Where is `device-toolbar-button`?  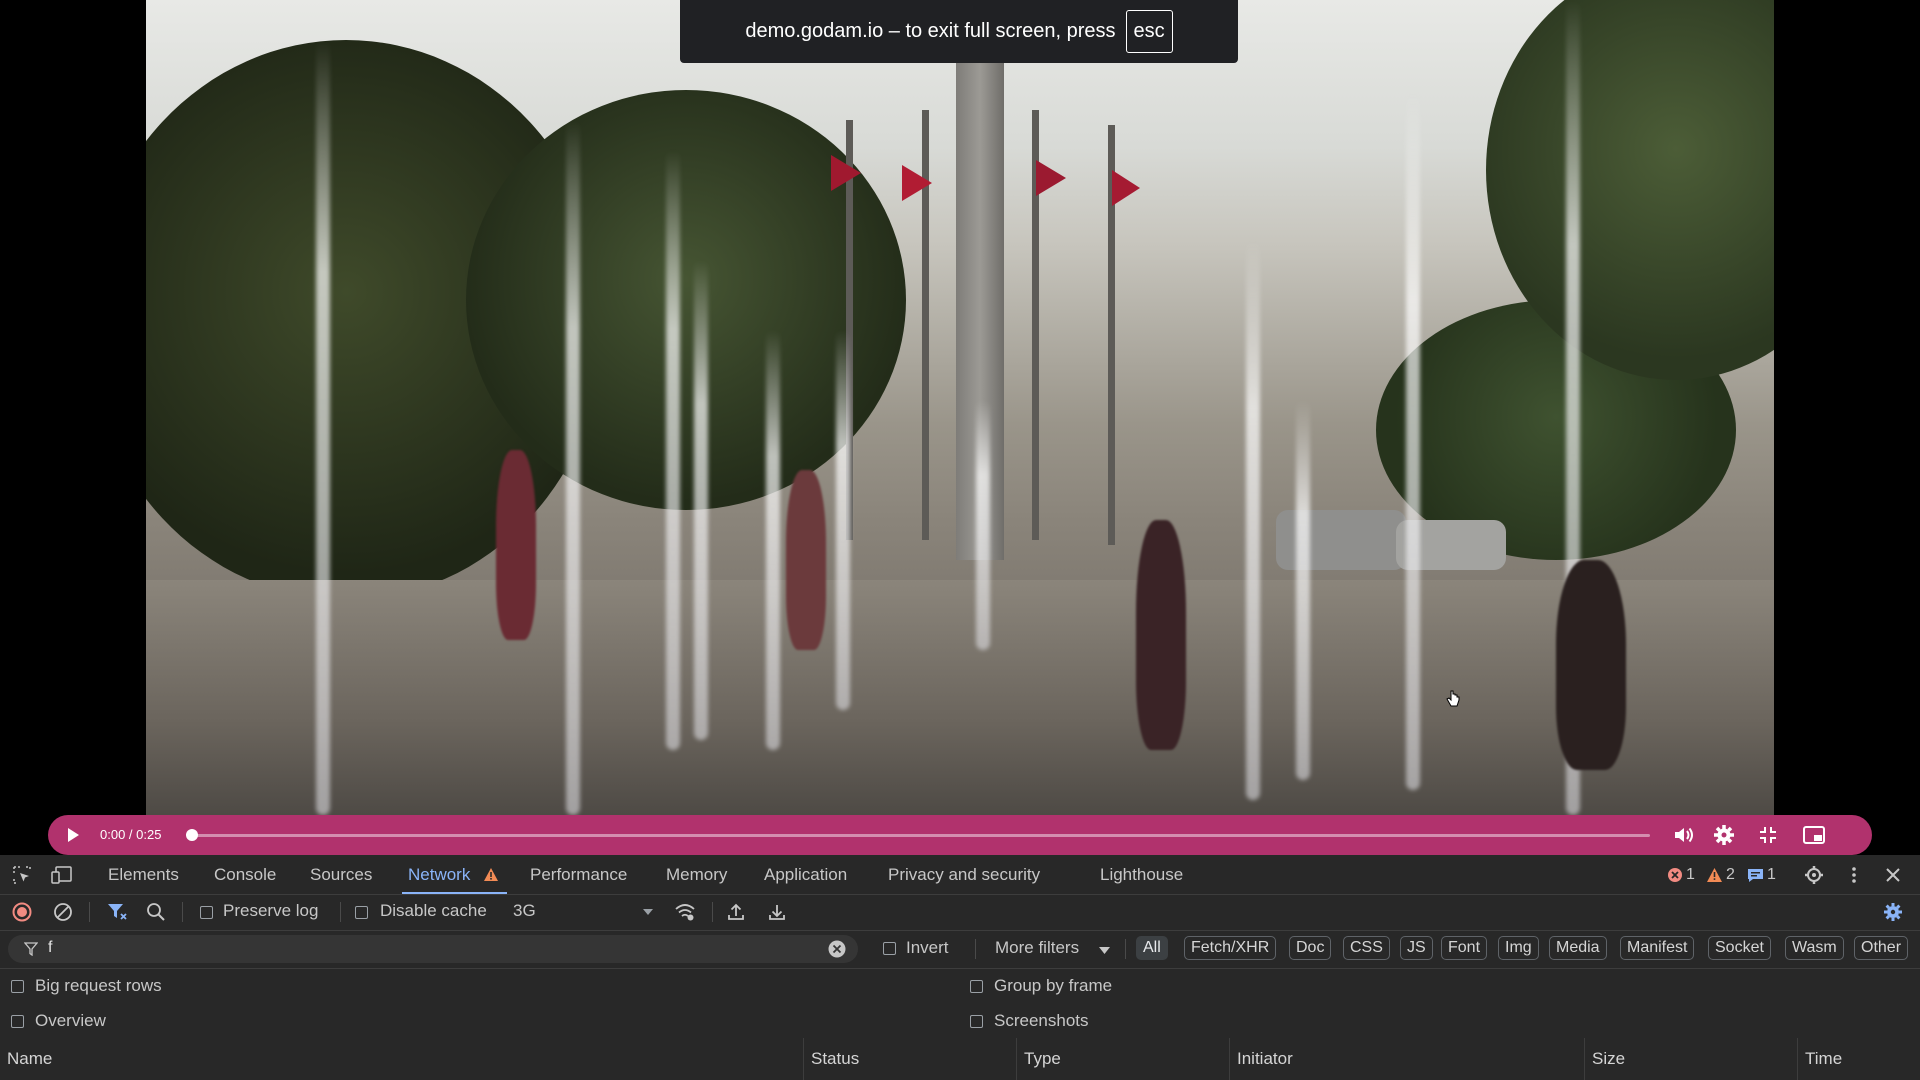
device-toolbar-button is located at coordinates (62, 875).